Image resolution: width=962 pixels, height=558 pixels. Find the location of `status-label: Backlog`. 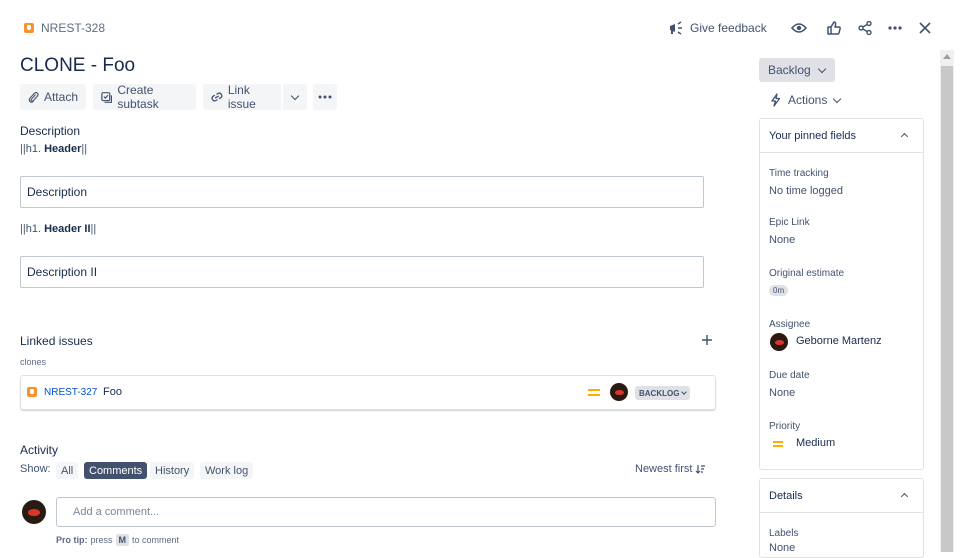

status-label: Backlog is located at coordinates (789, 70).